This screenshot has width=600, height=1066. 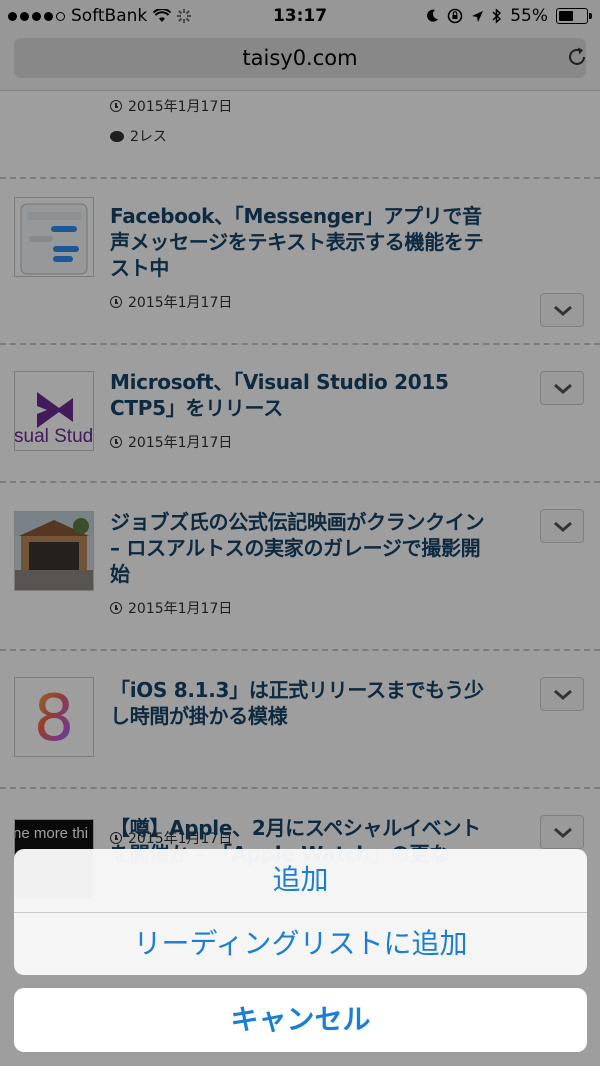 I want to click on cancel-button: キャンセル, so click(x=300, y=1020).